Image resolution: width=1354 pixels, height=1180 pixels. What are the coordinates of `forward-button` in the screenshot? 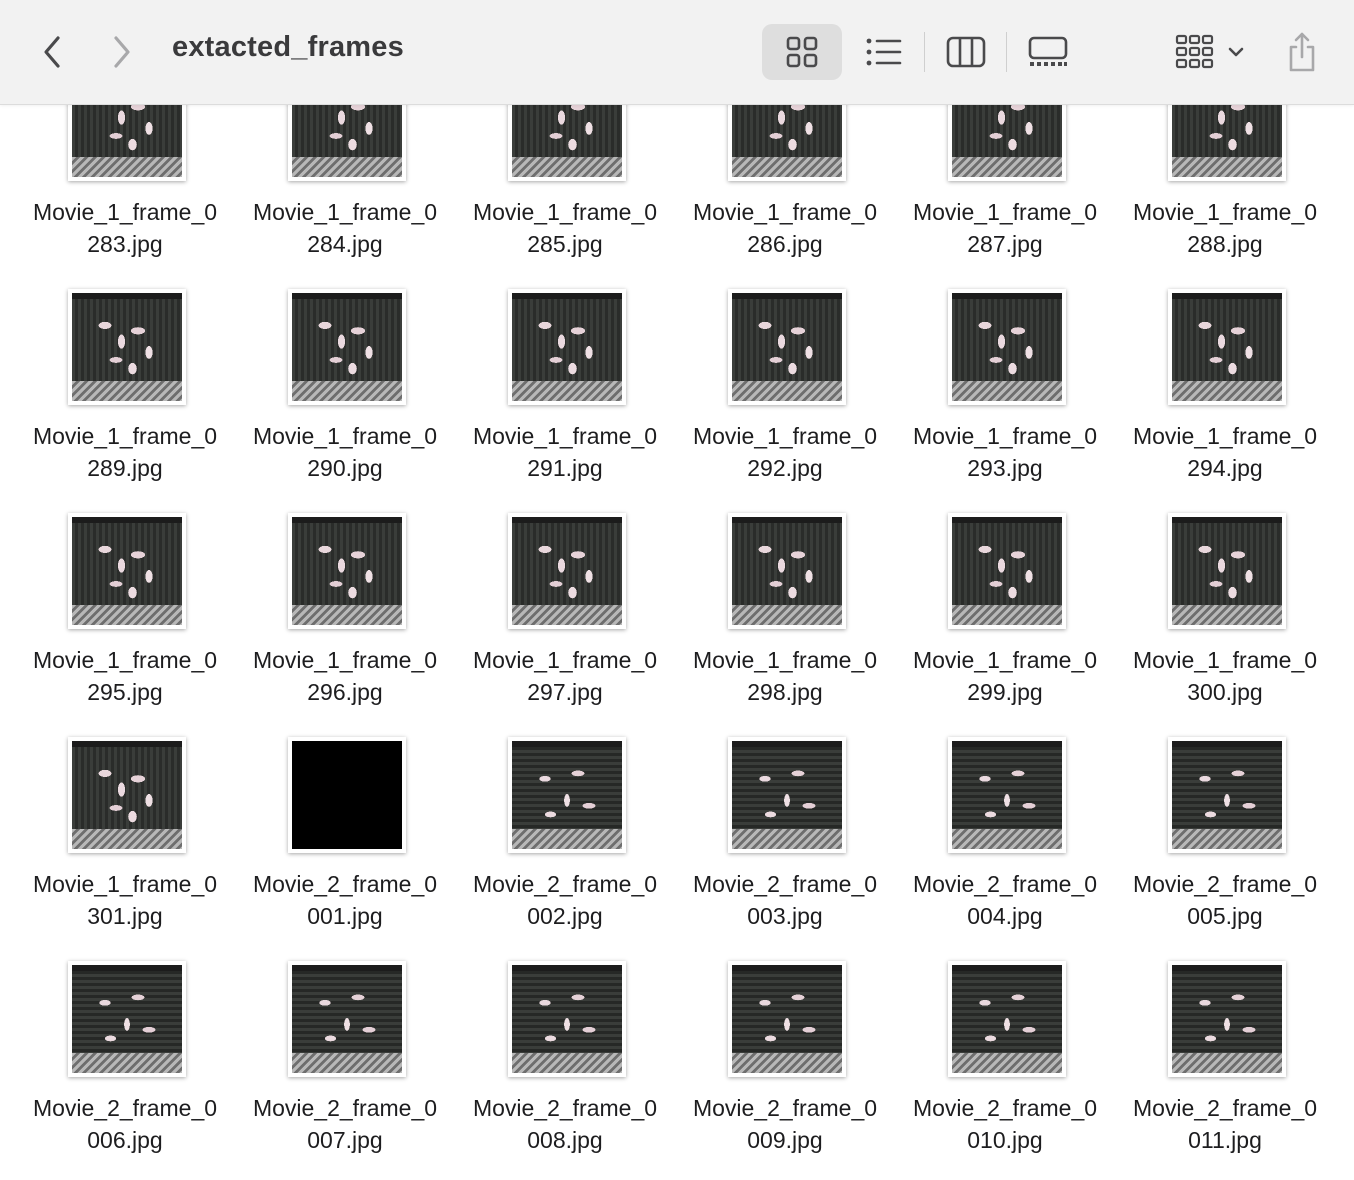 It's located at (122, 52).